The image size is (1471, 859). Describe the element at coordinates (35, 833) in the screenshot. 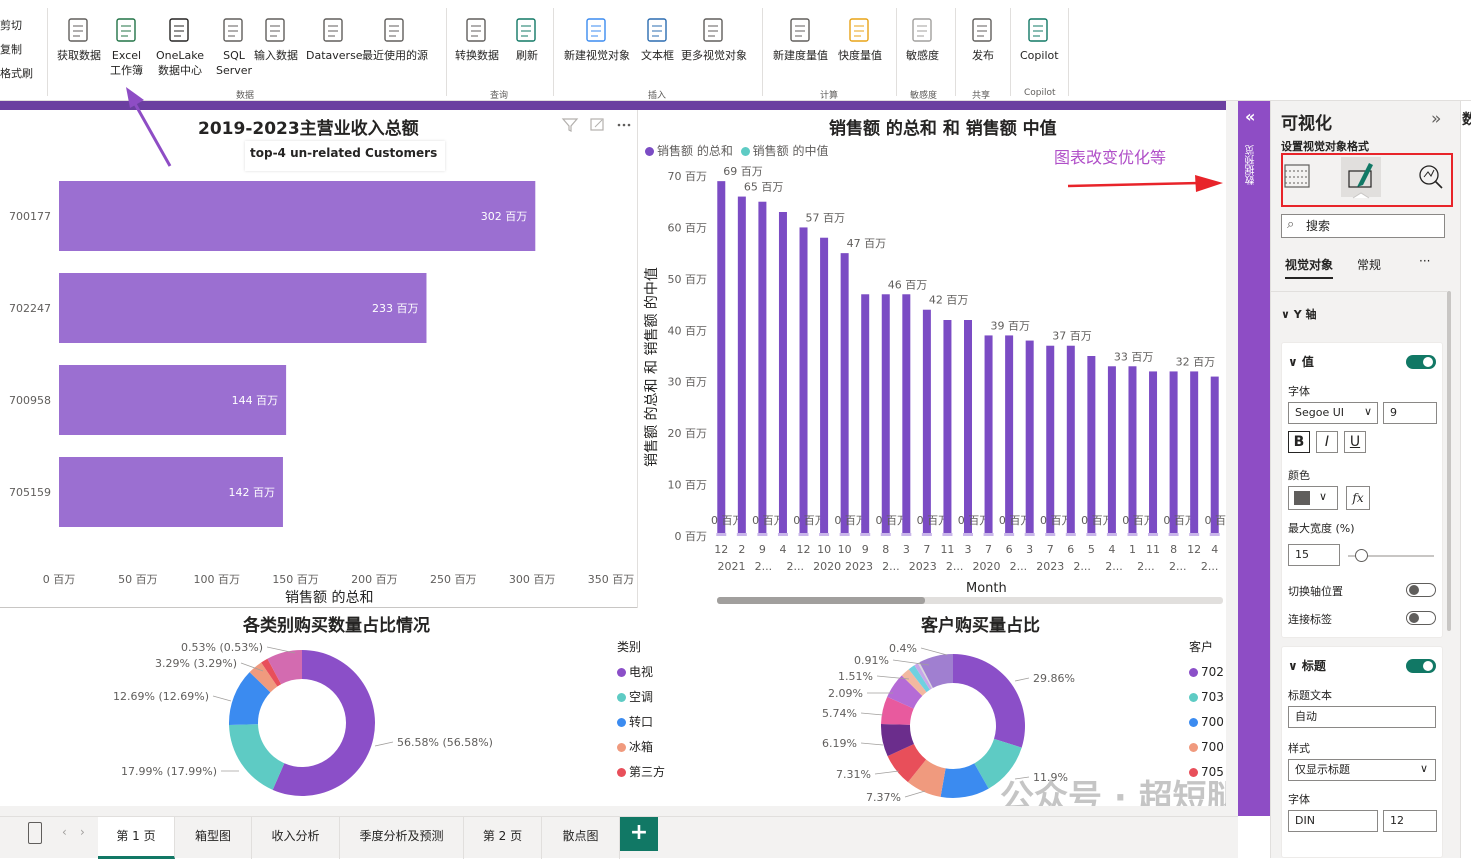

I see `mobile-layout-icon` at that location.